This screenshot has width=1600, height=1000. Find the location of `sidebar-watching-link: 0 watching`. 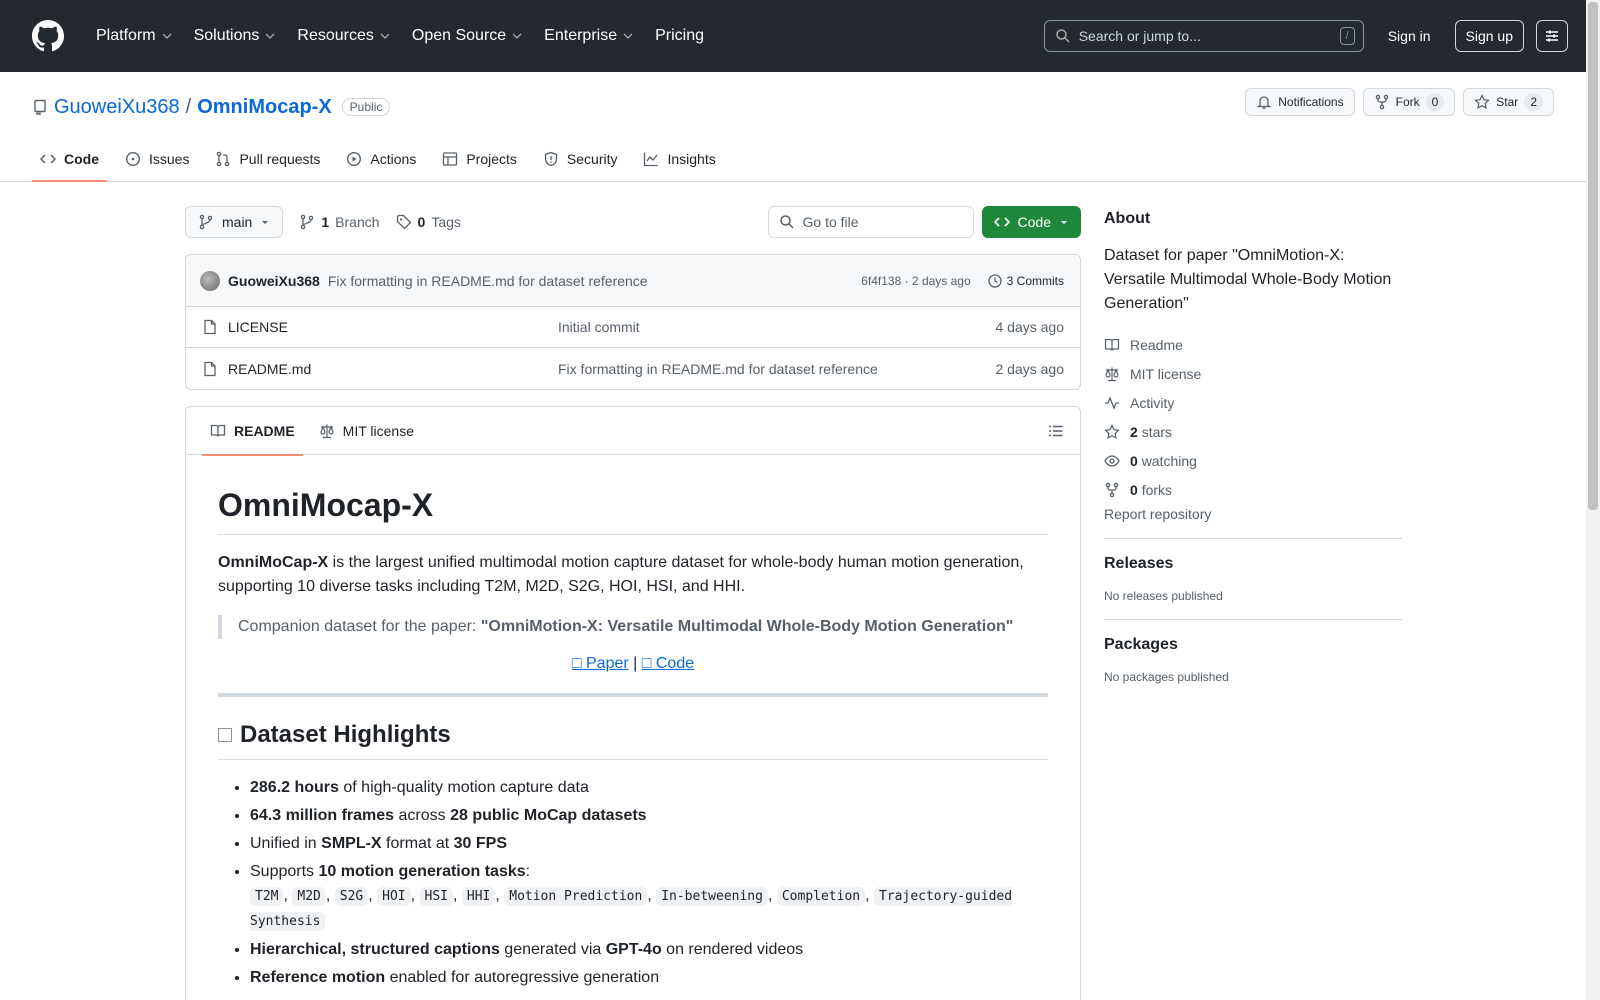

sidebar-watching-link: 0 watching is located at coordinates (1253, 460).